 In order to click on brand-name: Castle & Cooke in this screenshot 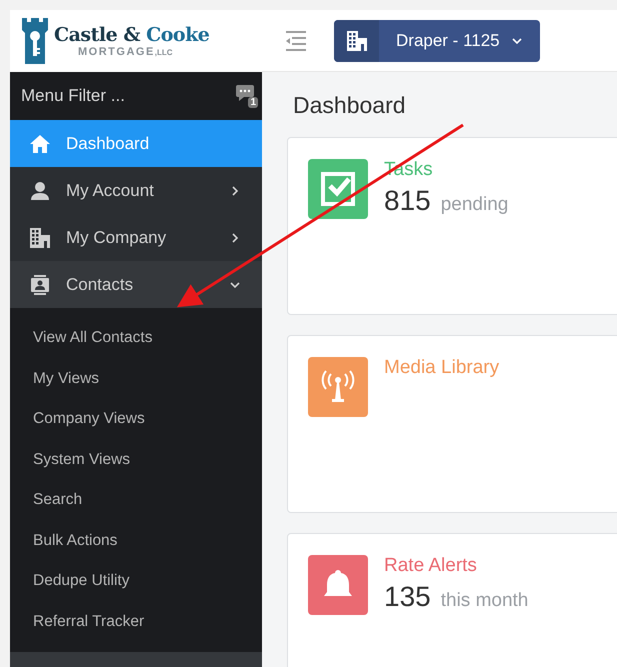, I will do `click(132, 35)`.